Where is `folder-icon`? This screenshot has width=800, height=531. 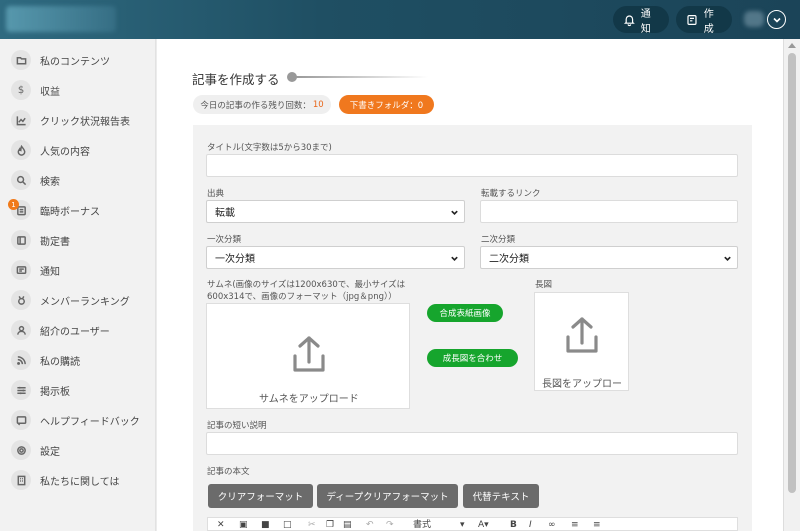 folder-icon is located at coordinates (21, 60).